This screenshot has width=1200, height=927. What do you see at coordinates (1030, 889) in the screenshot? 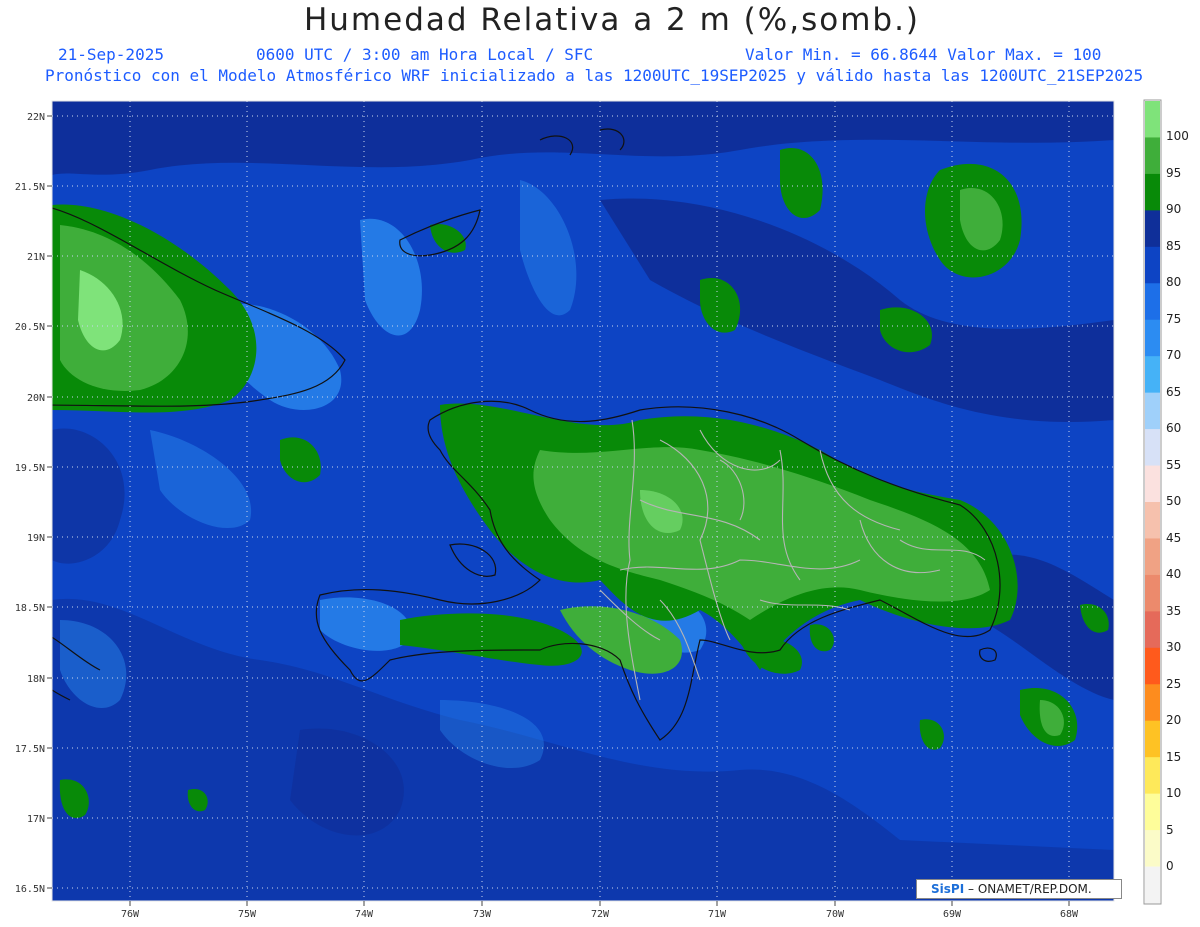
I see `credit-text: – ONAMET/REP.DOM.` at bounding box center [1030, 889].